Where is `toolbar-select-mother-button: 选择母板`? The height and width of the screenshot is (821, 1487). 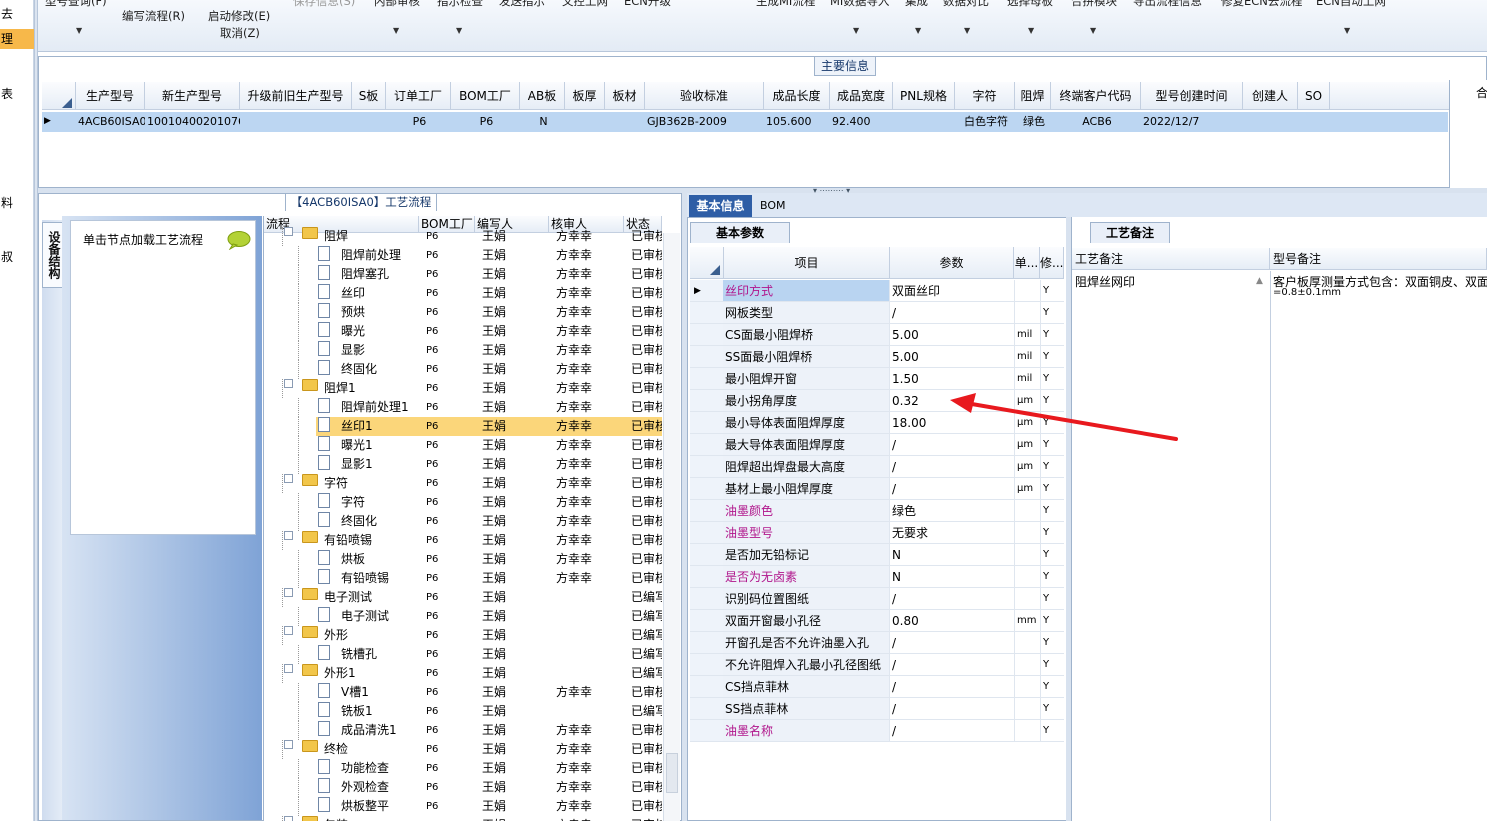 toolbar-select-mother-button: 选择母板 is located at coordinates (1030, 4).